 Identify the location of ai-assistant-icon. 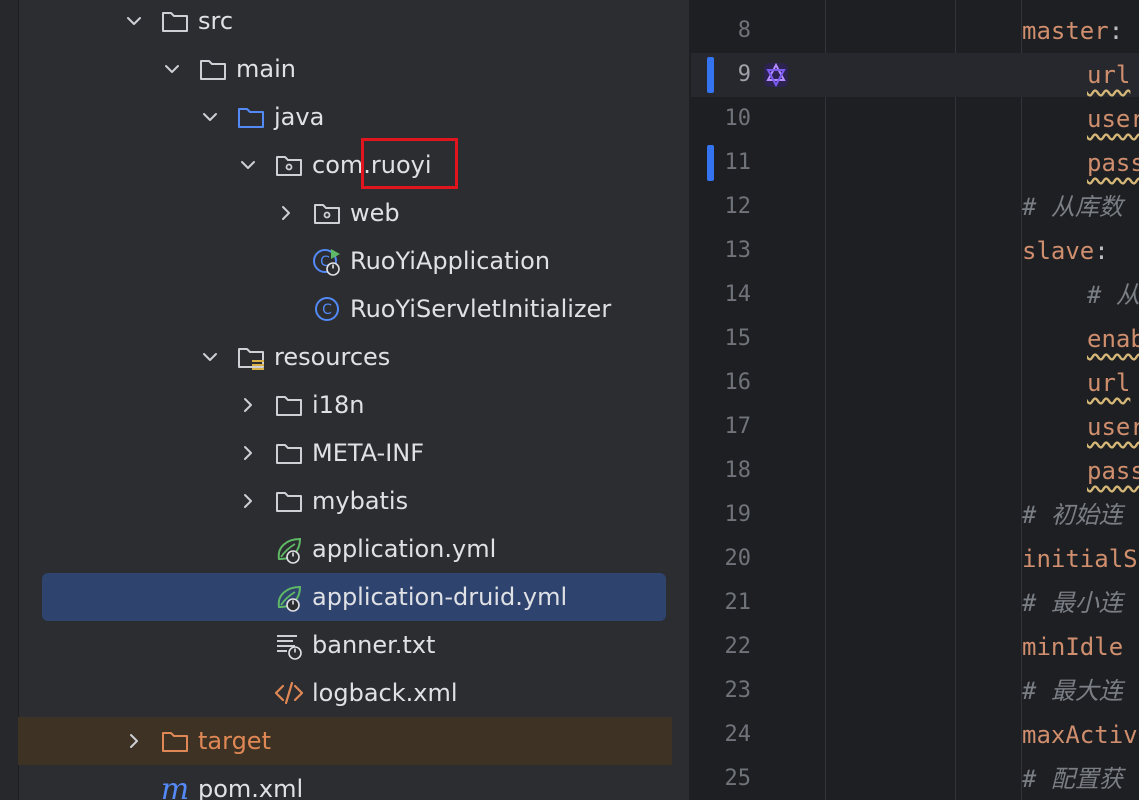
(776, 75).